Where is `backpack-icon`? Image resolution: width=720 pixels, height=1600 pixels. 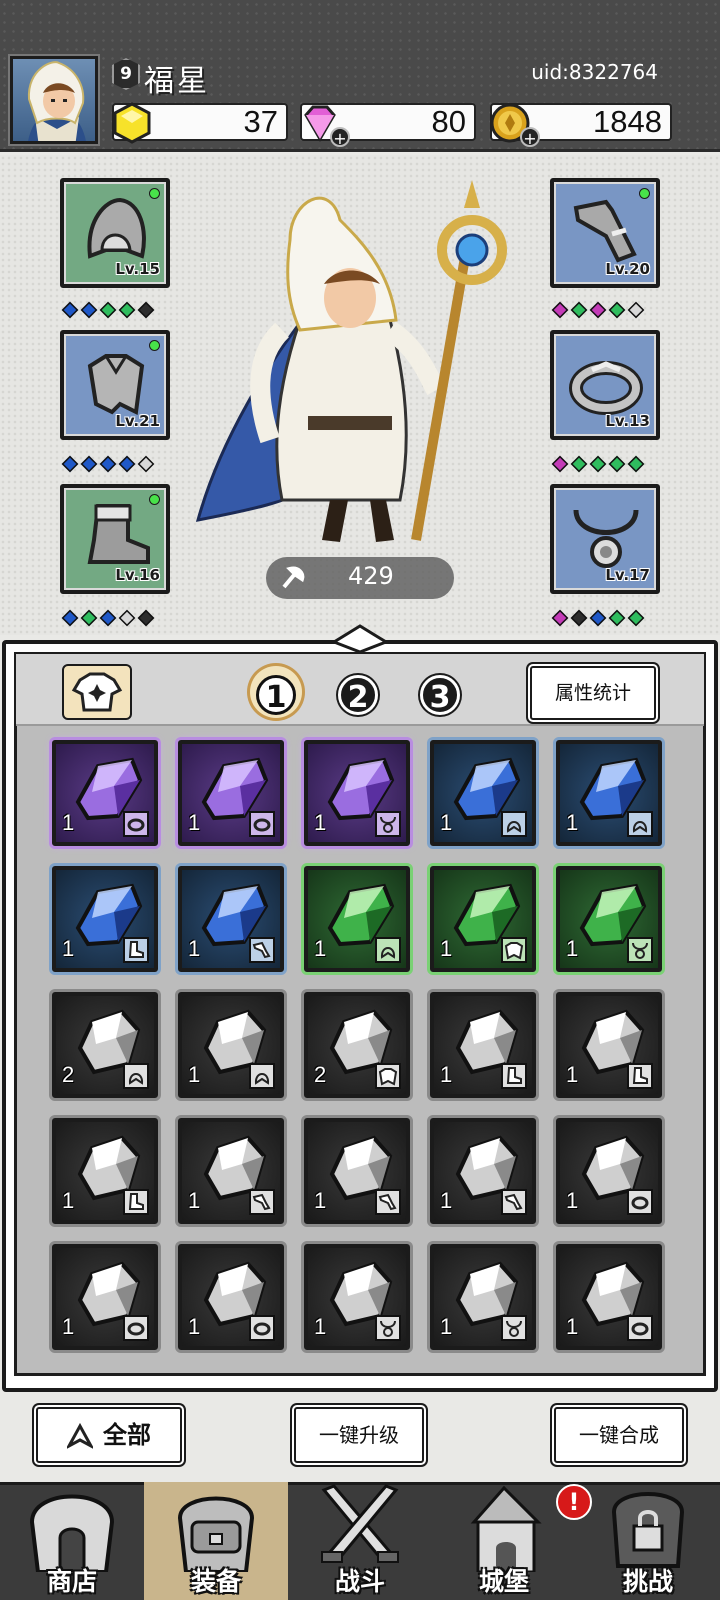 backpack-icon is located at coordinates (216, 1534).